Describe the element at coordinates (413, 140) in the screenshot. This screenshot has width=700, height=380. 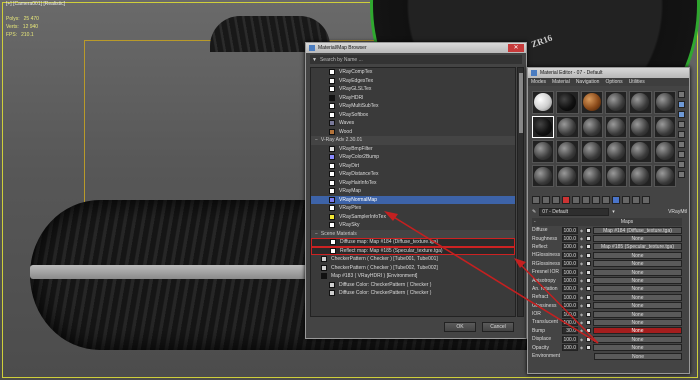
I see `group-header: − V-Ray Adv 2.30.01` at that location.